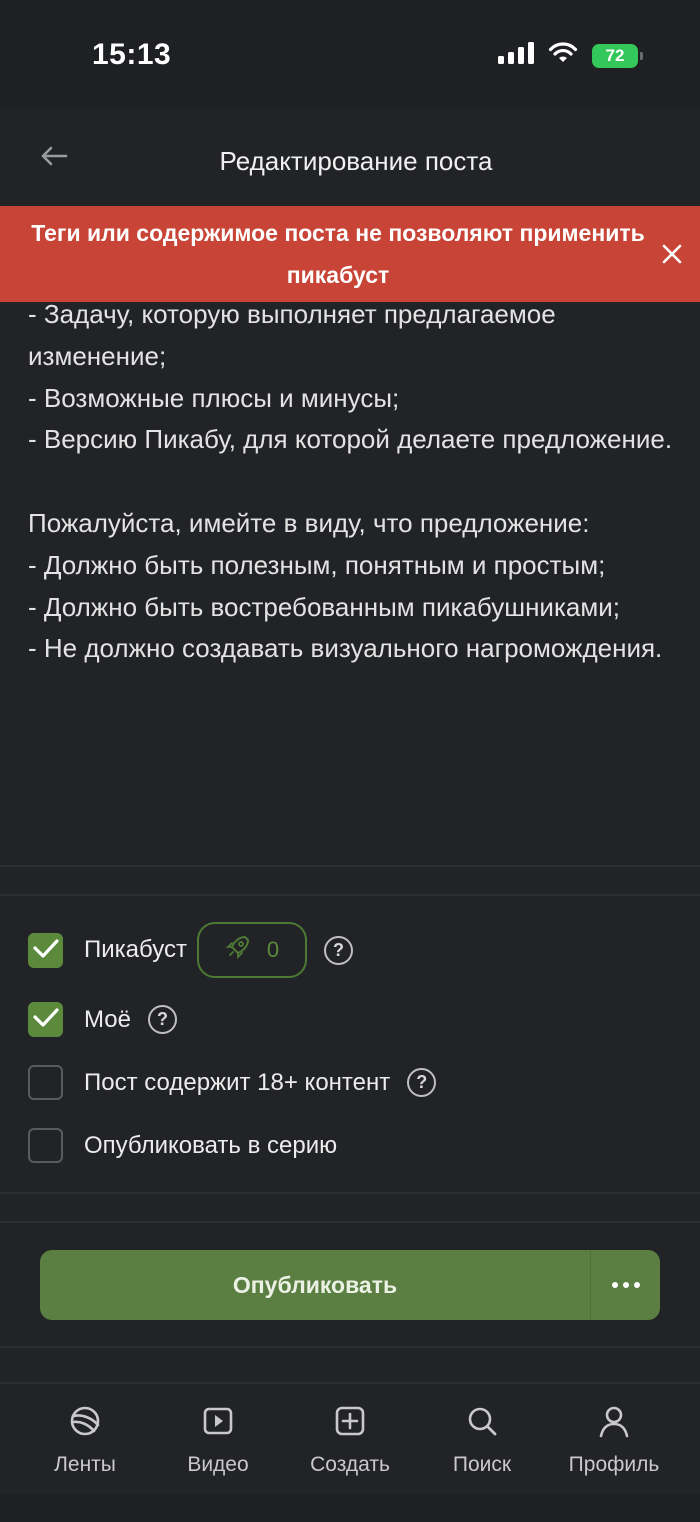 The image size is (700, 1522). I want to click on tab-label: Поиск, so click(482, 1464).